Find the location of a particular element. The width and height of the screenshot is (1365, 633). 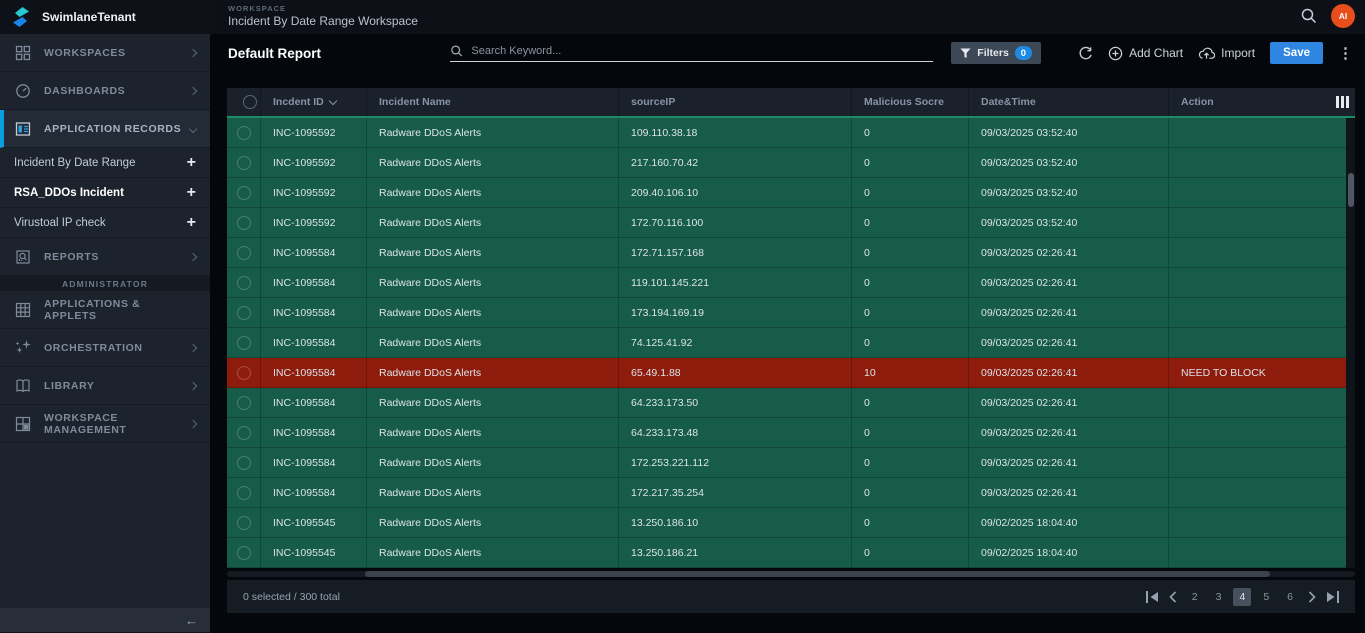

refresh-button is located at coordinates (1085, 53).